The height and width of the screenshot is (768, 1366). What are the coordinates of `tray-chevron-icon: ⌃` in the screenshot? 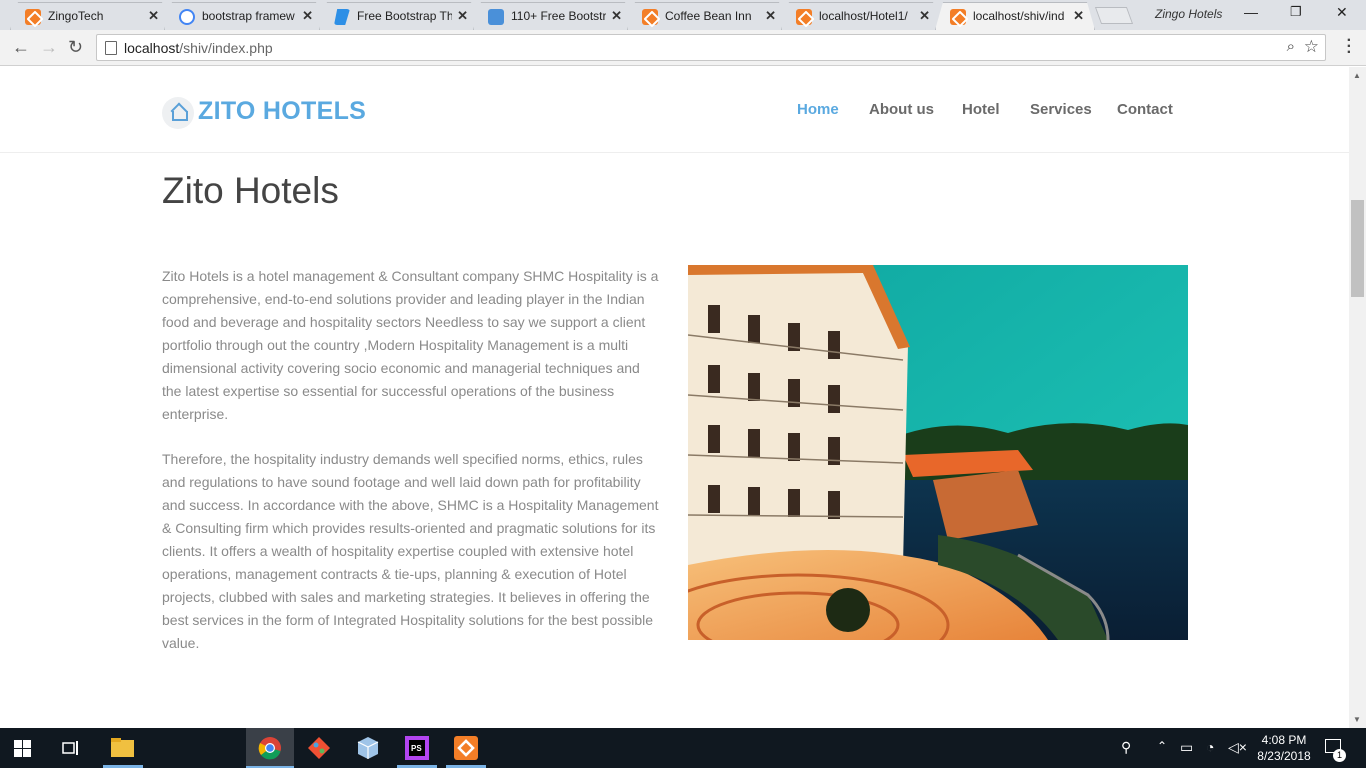 It's located at (1162, 746).